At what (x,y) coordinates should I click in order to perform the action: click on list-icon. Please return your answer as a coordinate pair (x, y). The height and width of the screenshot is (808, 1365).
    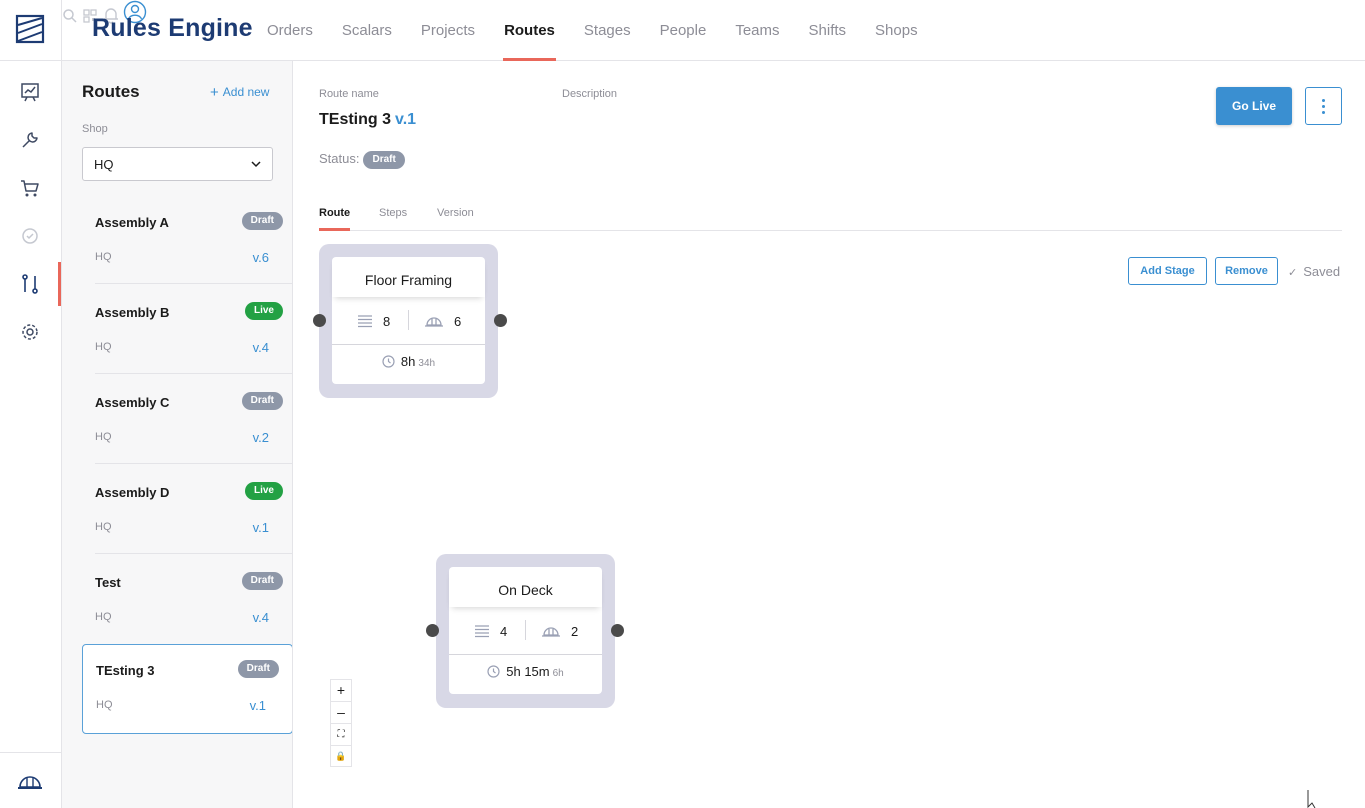
    Looking at the image, I should click on (365, 321).